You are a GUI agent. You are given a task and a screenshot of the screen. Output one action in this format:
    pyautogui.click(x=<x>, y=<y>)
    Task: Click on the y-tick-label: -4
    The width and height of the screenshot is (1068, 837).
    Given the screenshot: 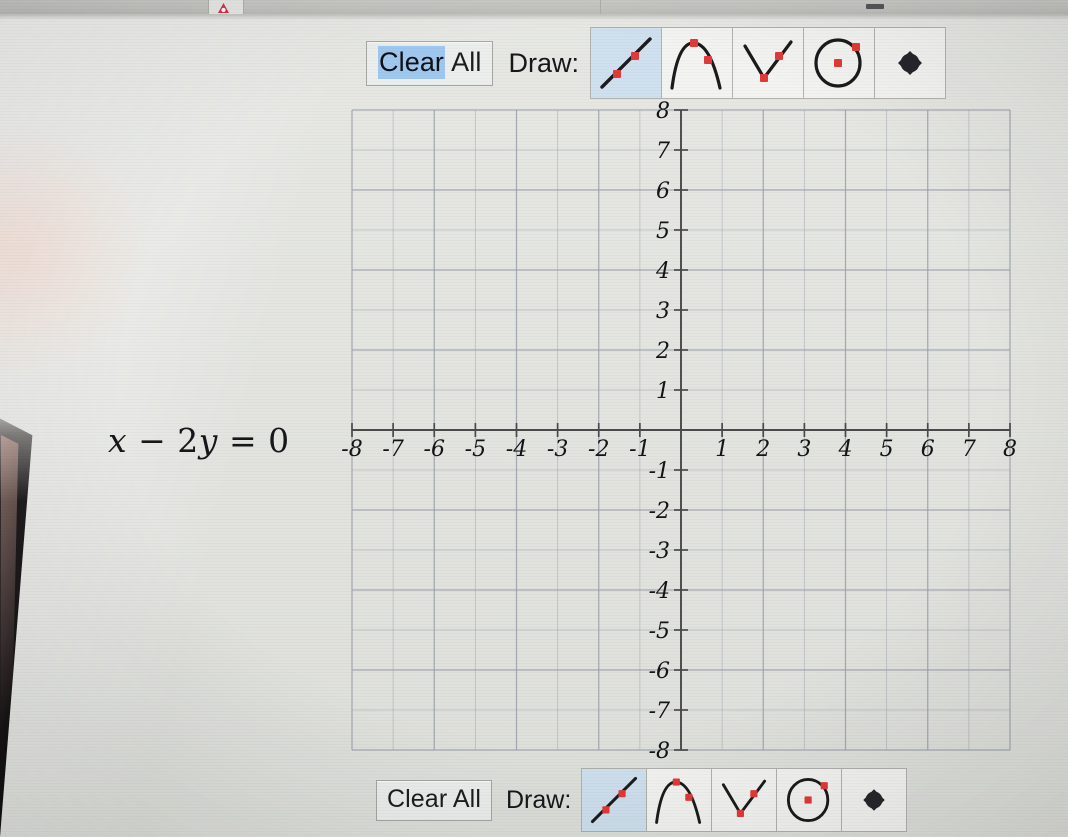 What is the action you would take?
    pyautogui.click(x=659, y=591)
    